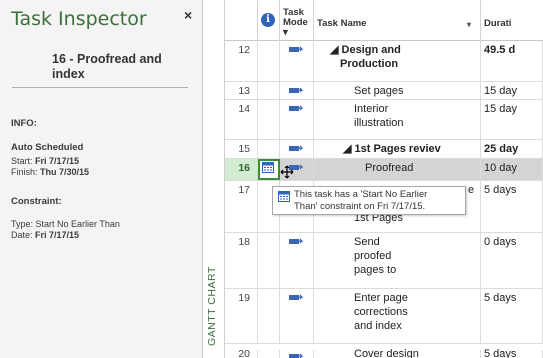  I want to click on inspector-task-name: 16 - Proofread and index, so click(116, 67).